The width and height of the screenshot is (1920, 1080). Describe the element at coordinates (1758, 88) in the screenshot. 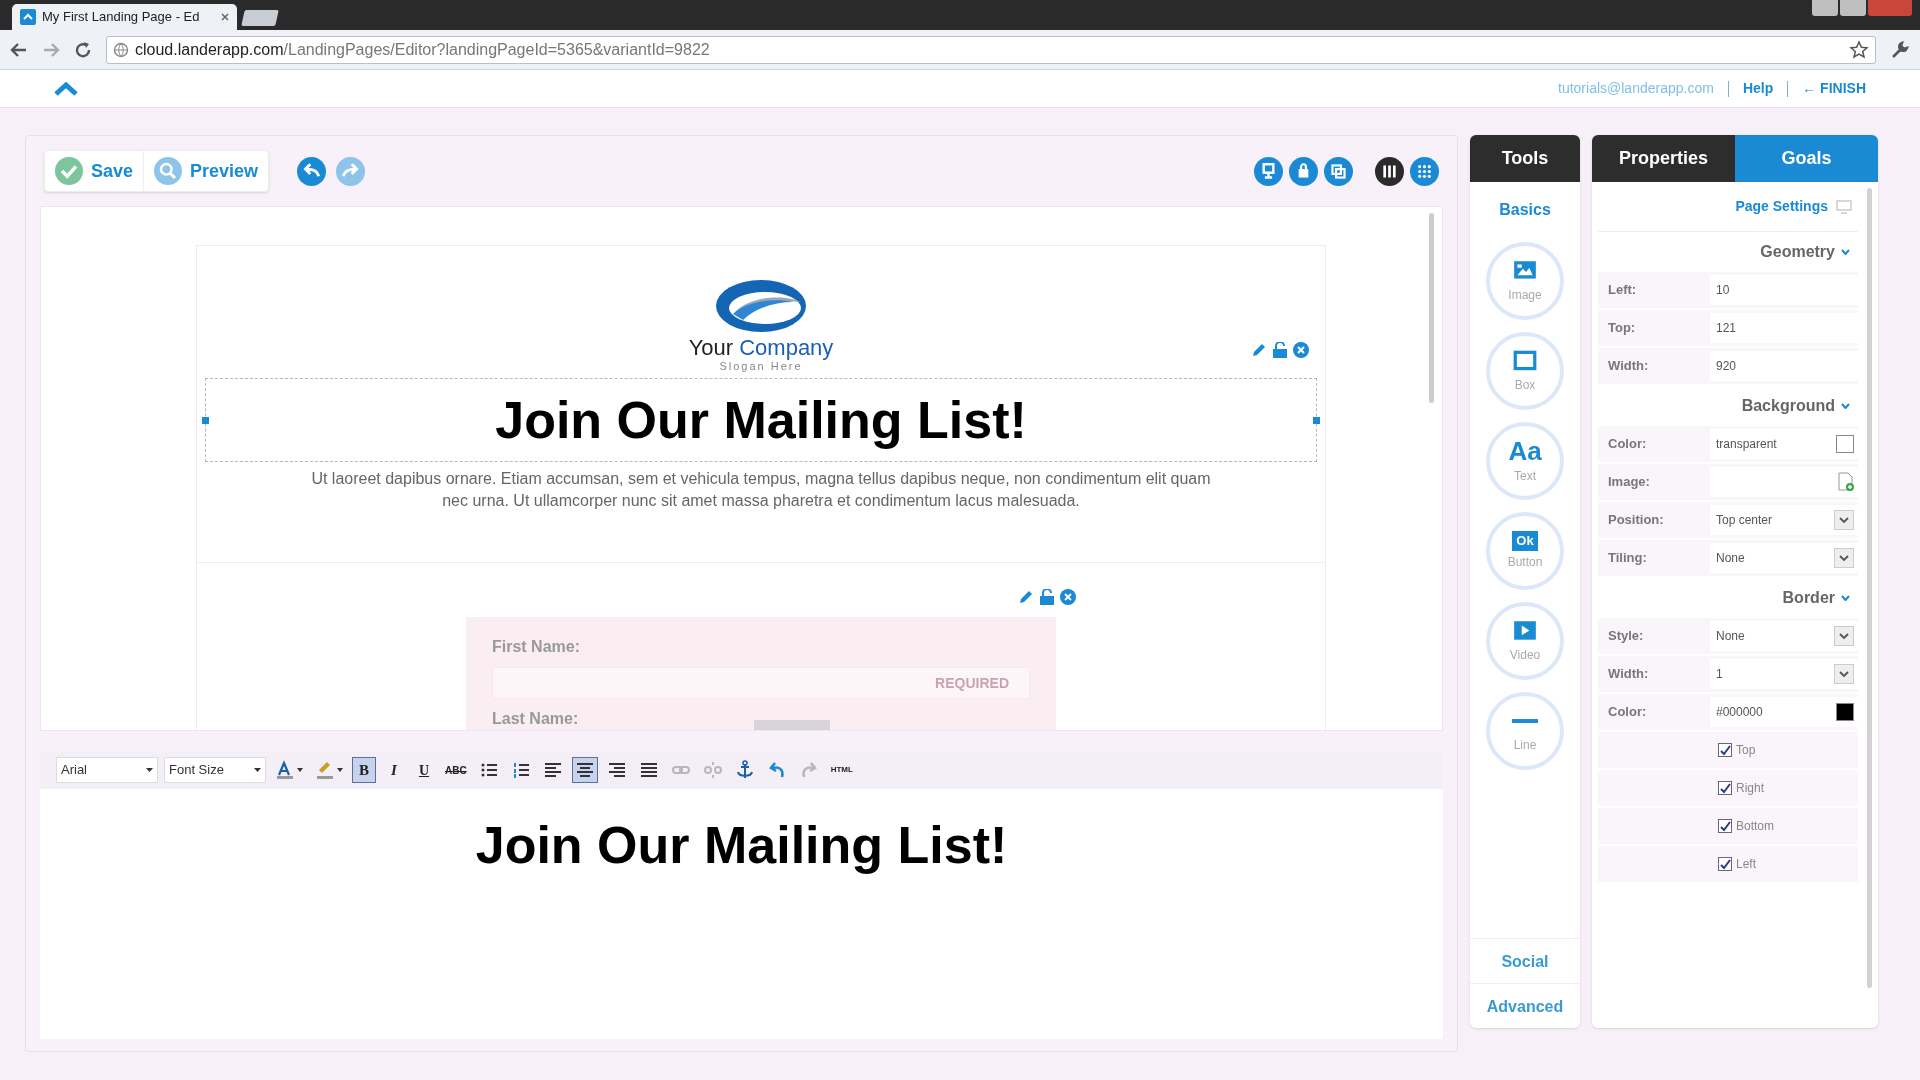

I see `help-link: Help` at that location.